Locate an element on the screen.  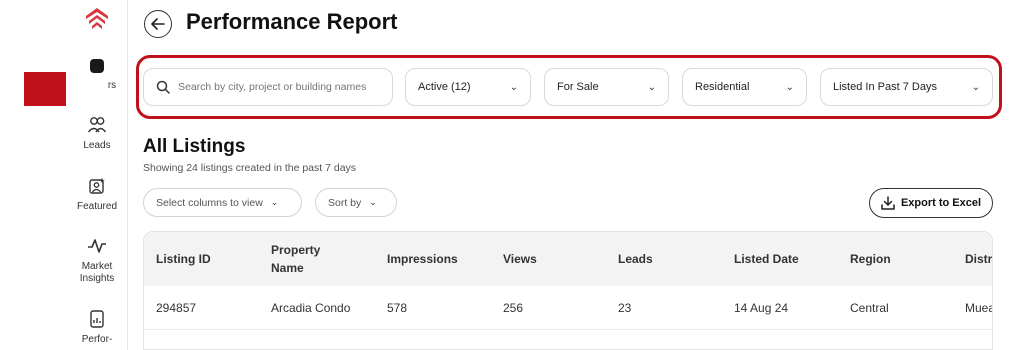
column-header-property-name: Property Name is located at coordinates (295, 259).